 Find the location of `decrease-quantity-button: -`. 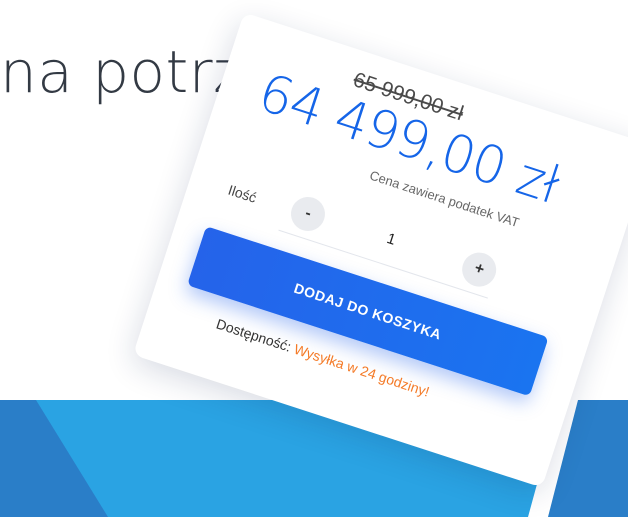

decrease-quantity-button: - is located at coordinates (308, 214).